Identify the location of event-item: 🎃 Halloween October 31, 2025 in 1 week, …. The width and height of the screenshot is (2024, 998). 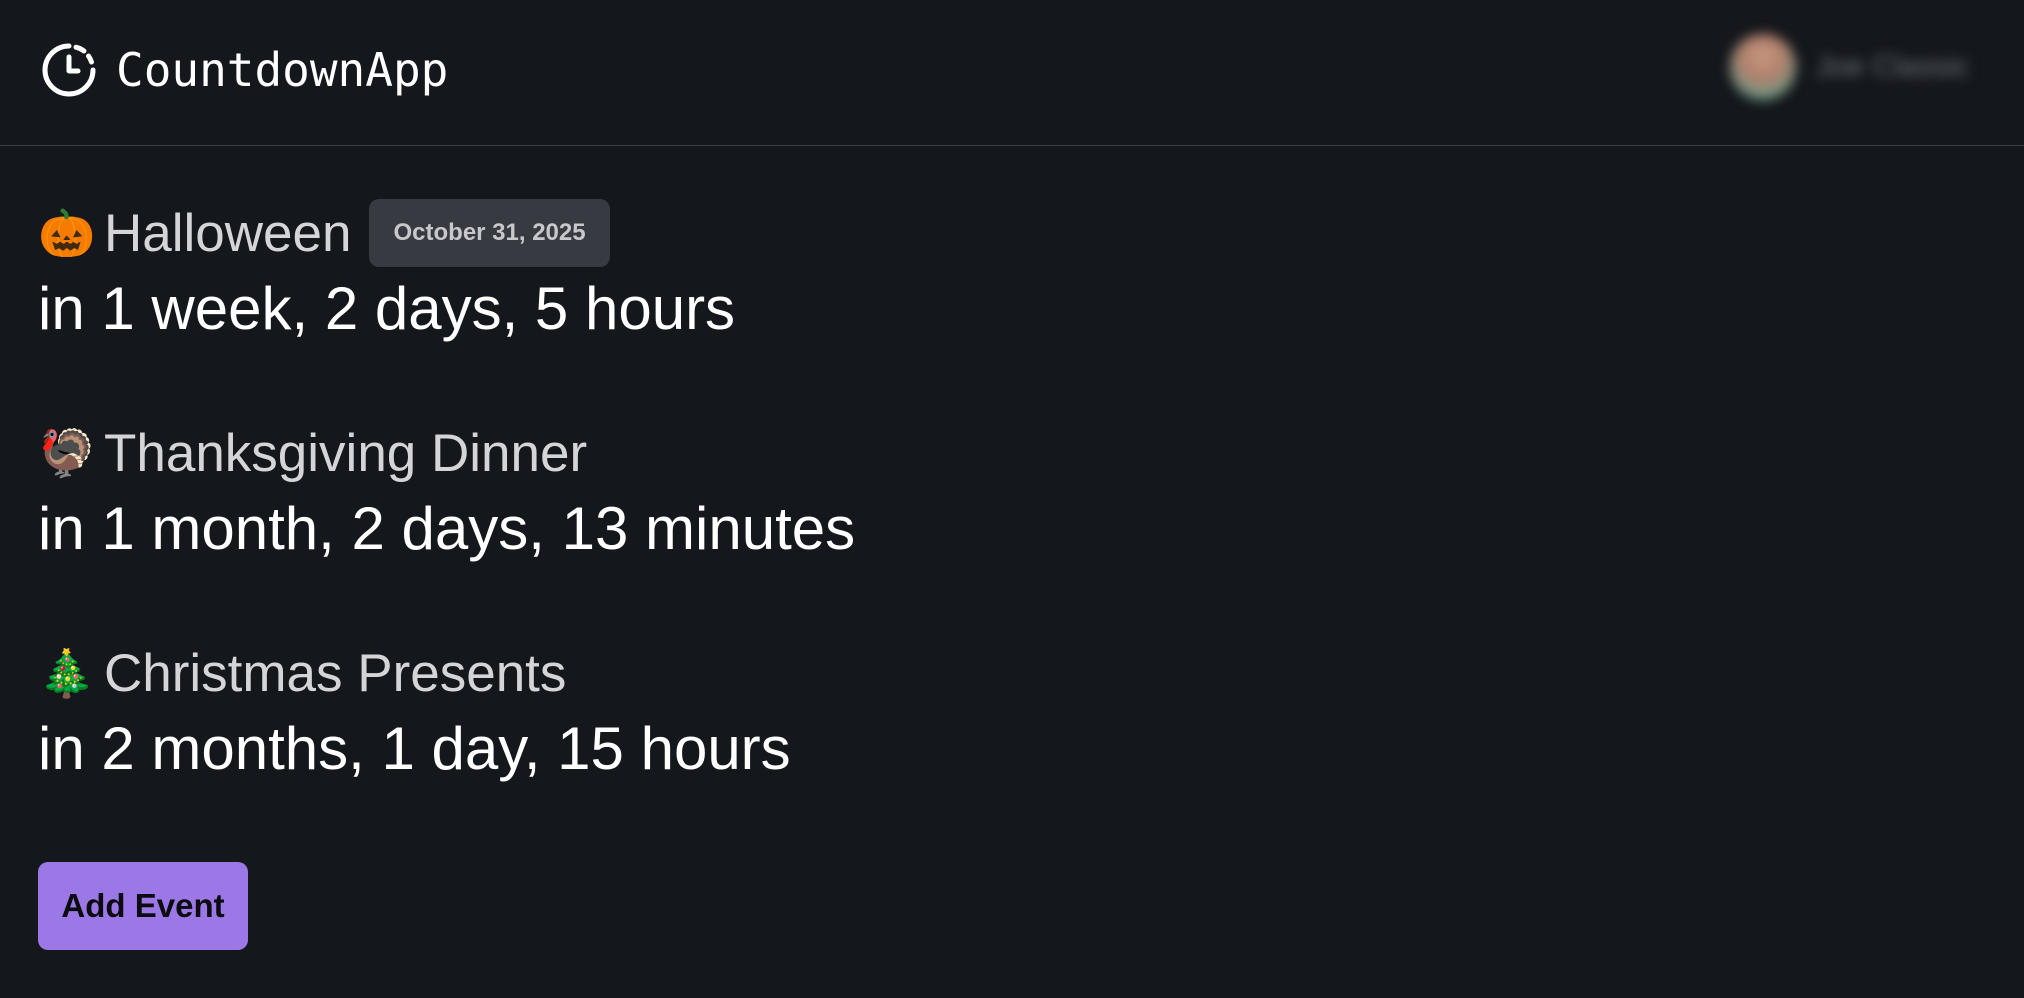
(446, 306).